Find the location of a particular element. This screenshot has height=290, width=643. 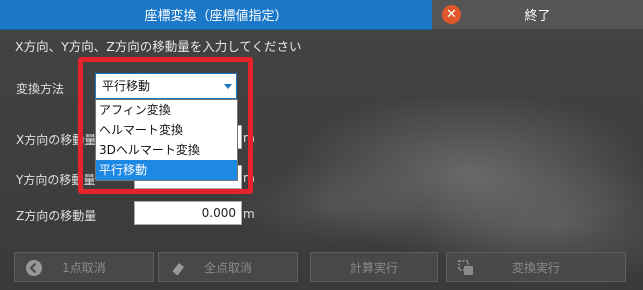

close-icon: ✕ is located at coordinates (451, 14).